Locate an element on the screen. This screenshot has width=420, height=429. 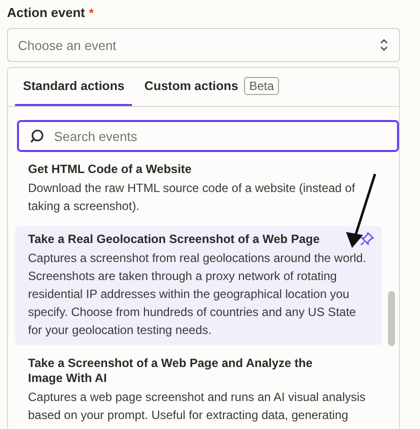
event-description: Download the raw HTML source code of a website (instead of taking a screenshot). is located at coordinates (192, 197).